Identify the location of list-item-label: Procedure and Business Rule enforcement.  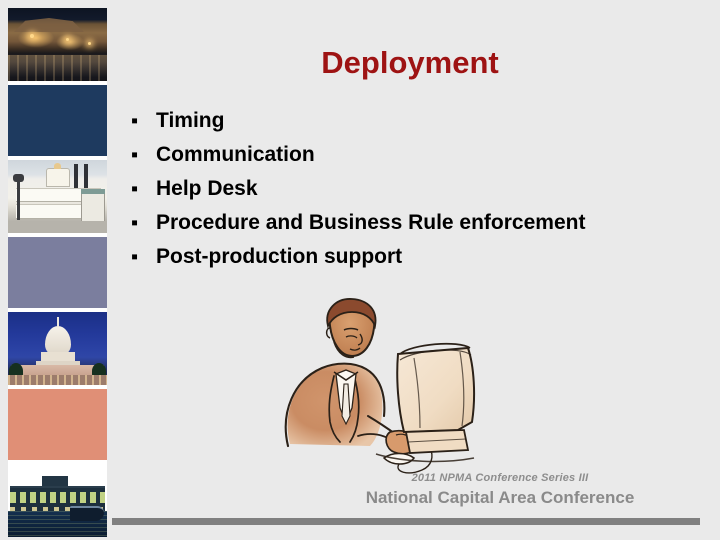
(371, 222).